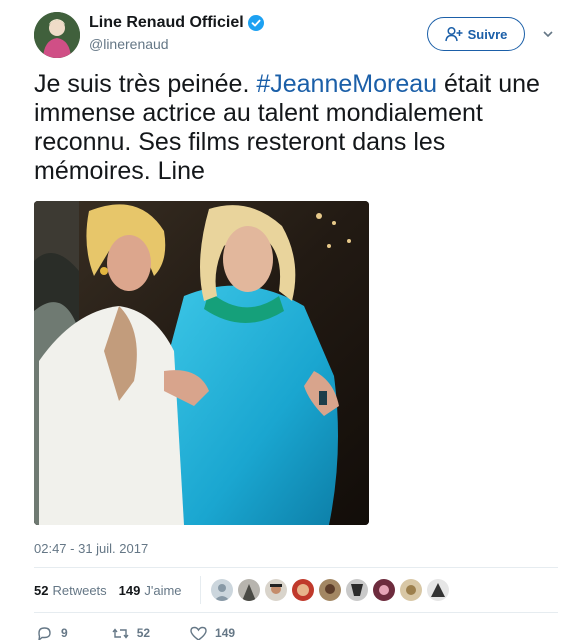 The image size is (578, 640). I want to click on likers-avatars, so click(329, 590).